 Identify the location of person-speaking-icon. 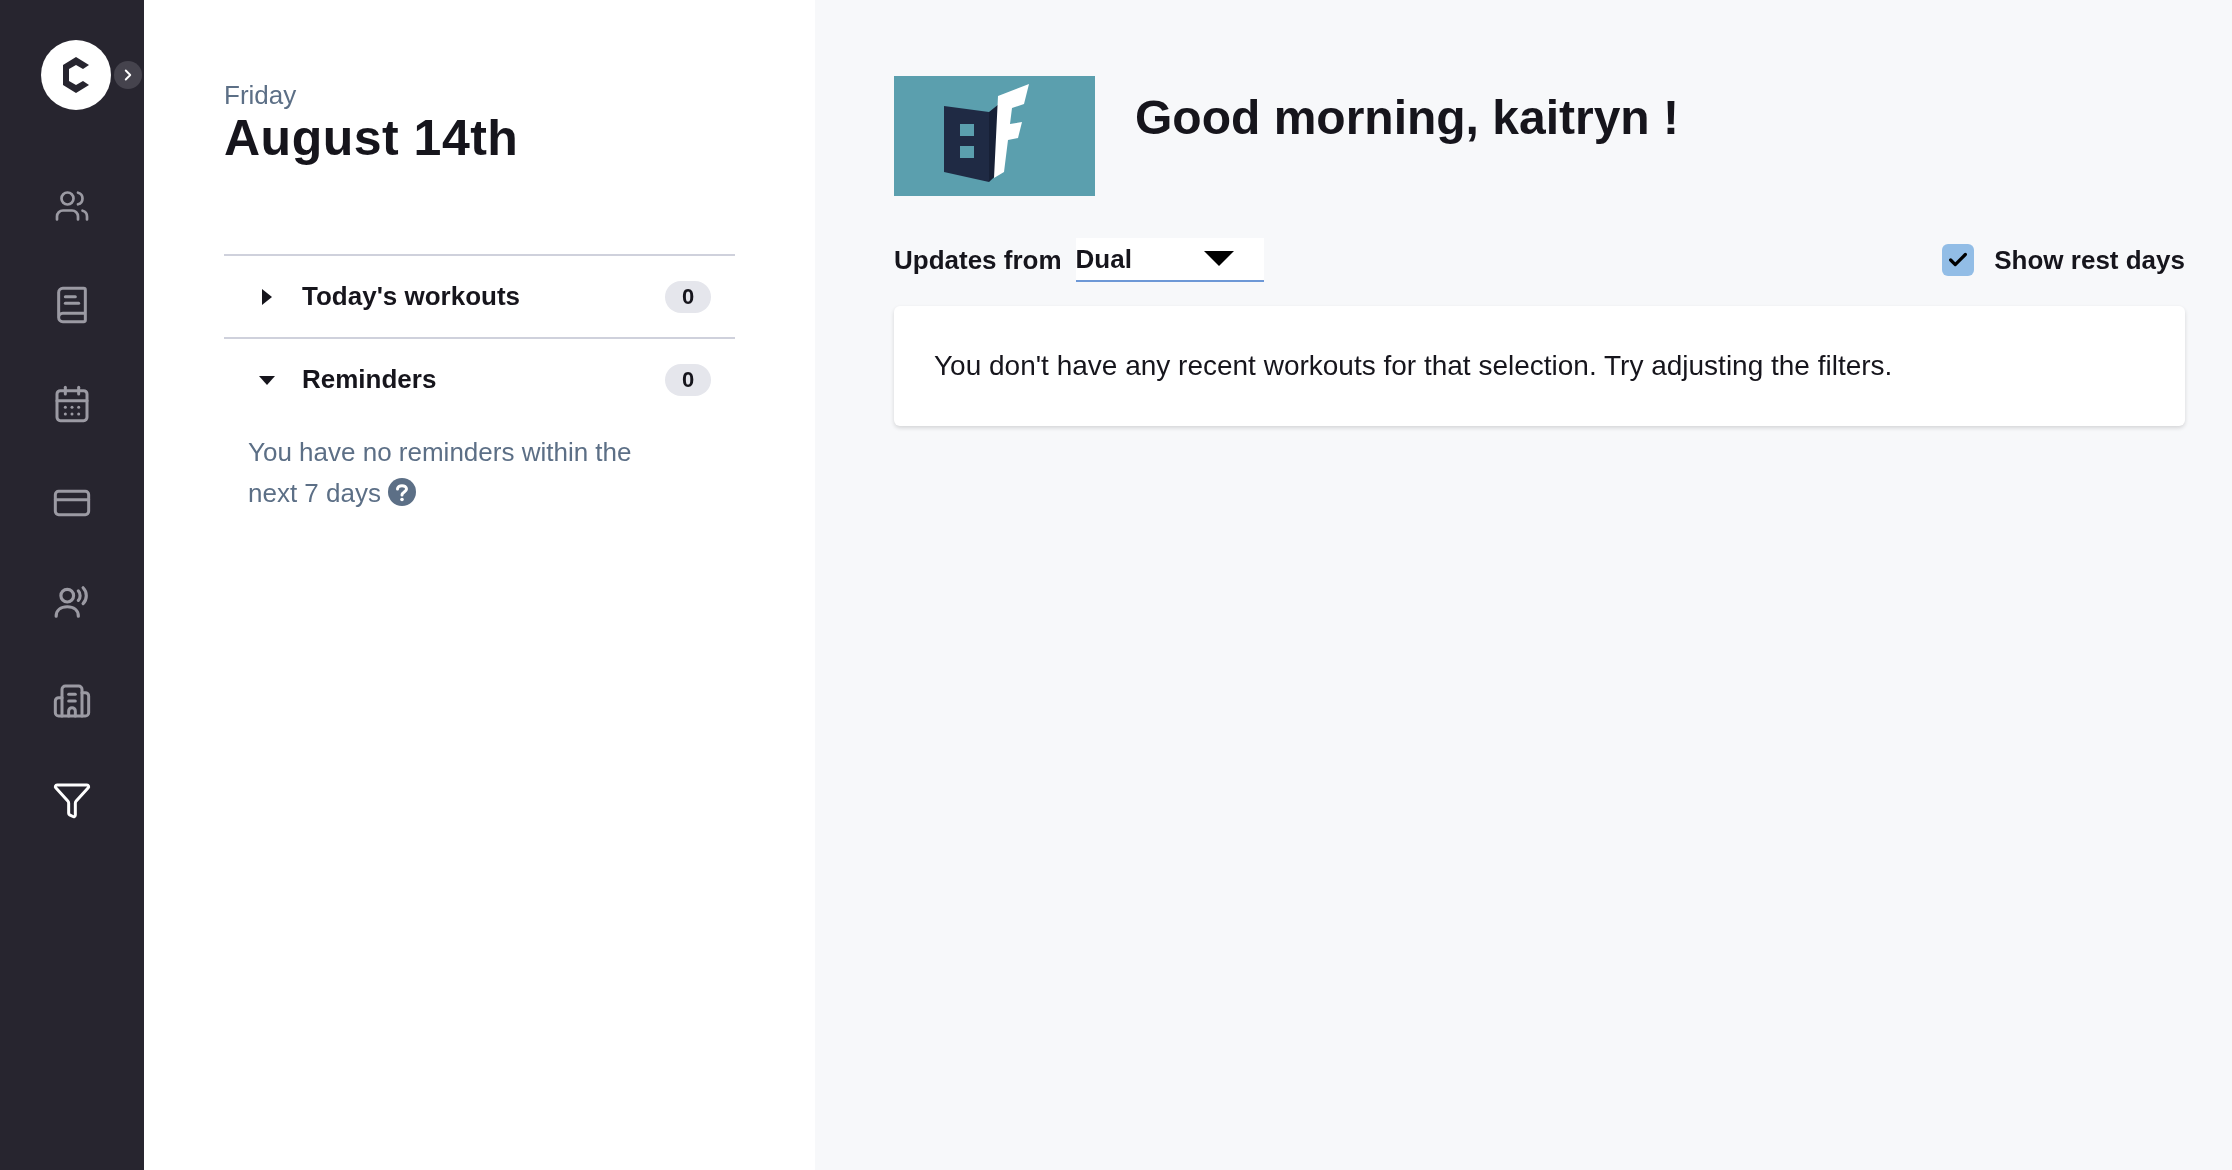
(72, 602).